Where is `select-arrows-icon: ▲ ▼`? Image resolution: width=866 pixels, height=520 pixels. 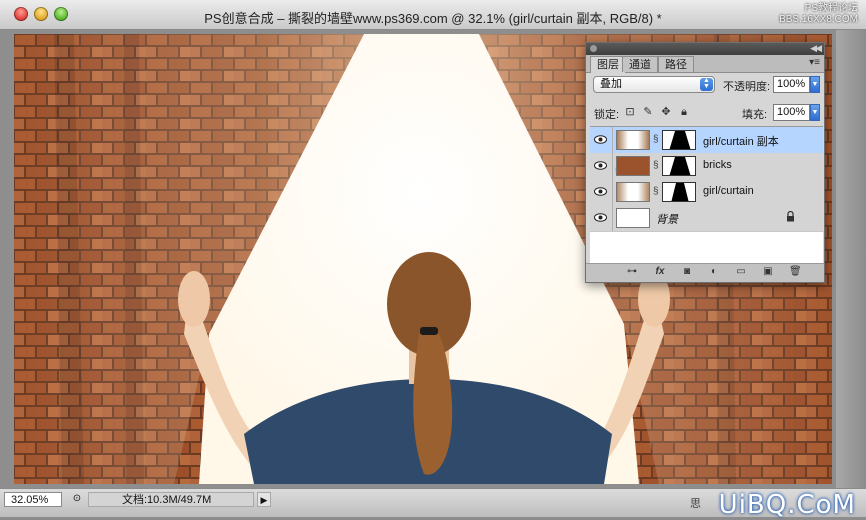
select-arrows-icon: ▲ ▼ is located at coordinates (706, 84).